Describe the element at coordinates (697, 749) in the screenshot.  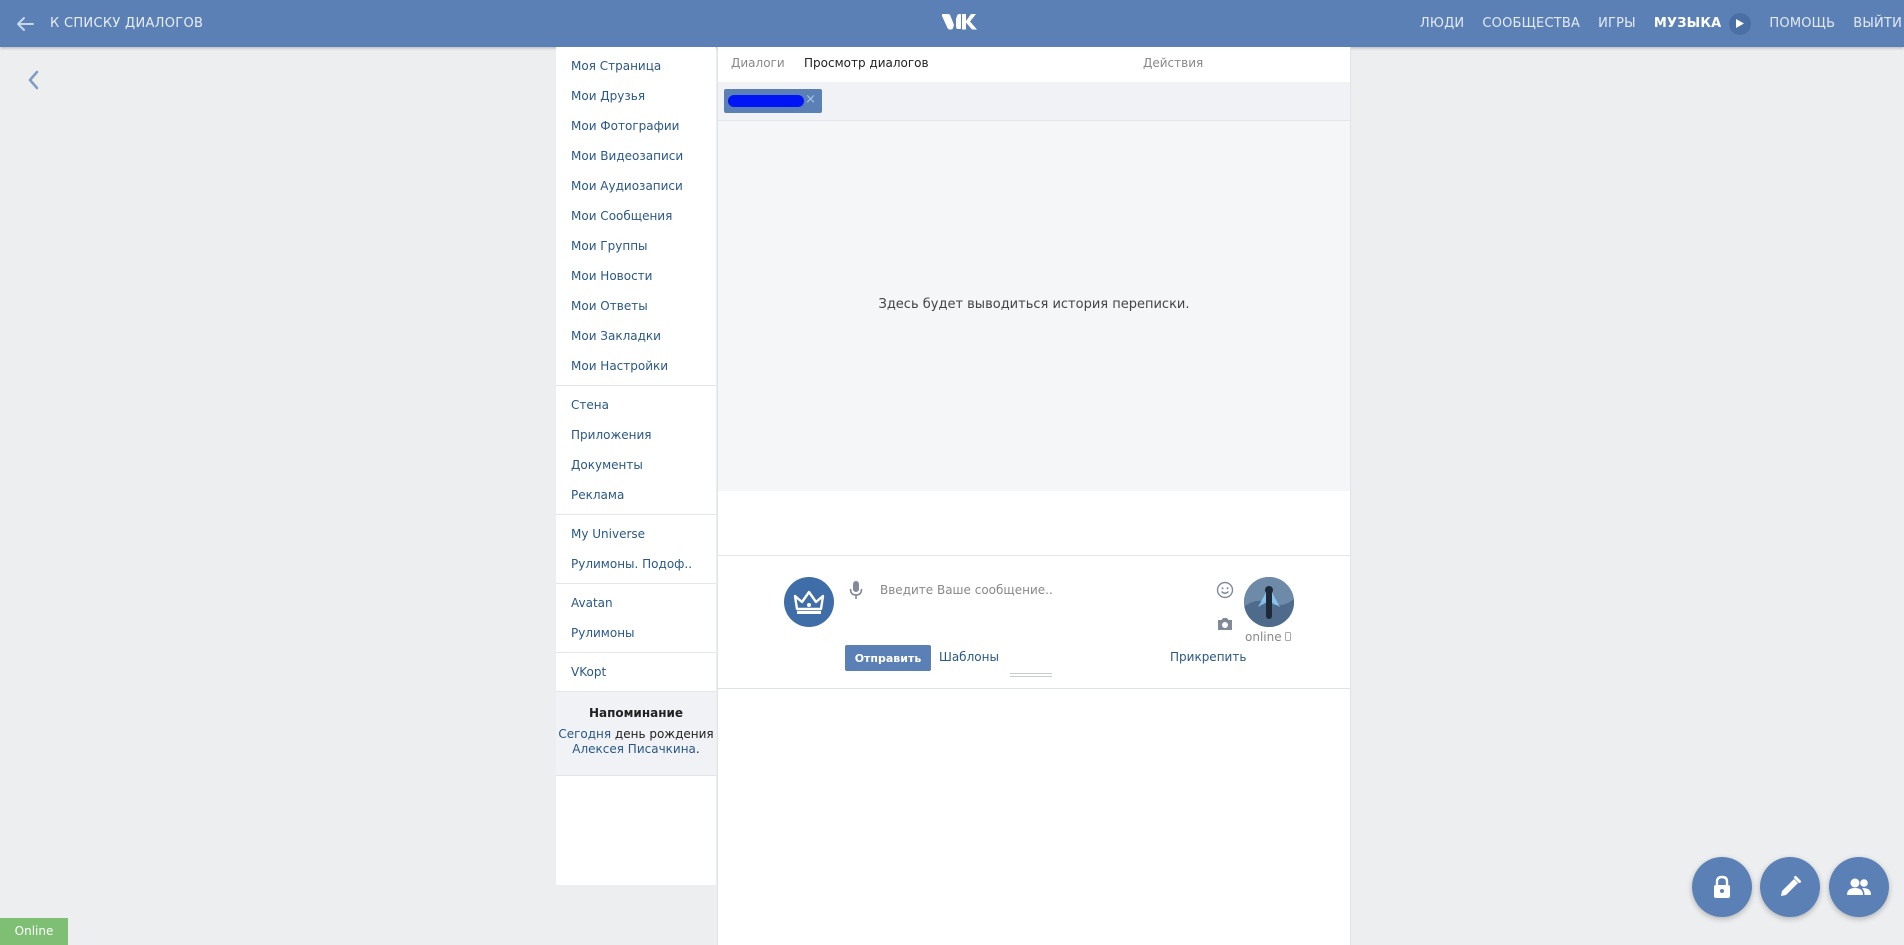
I see `reminder-suffix: .` at that location.